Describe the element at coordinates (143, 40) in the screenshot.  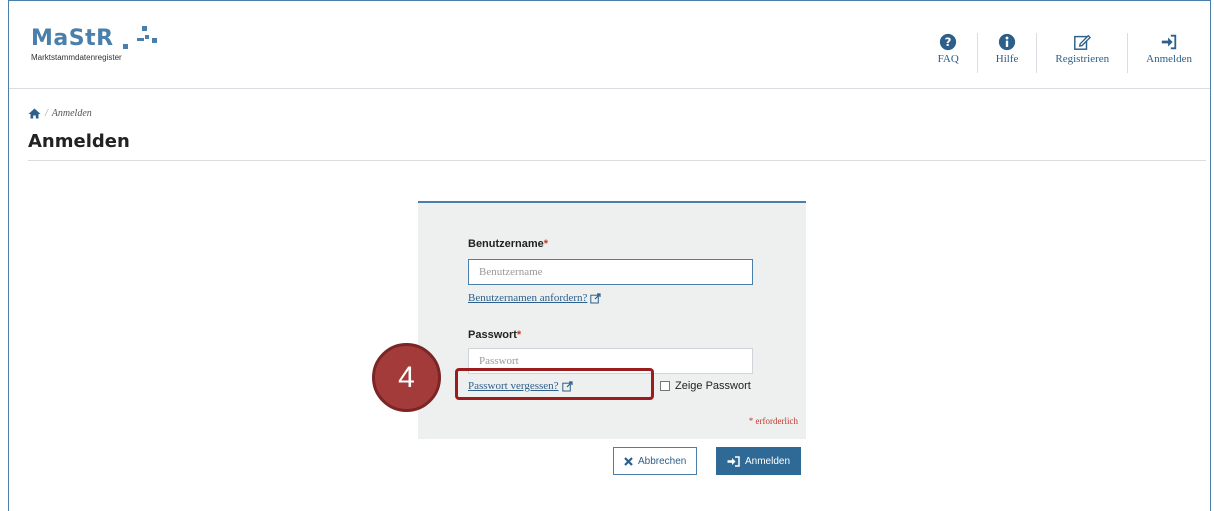
I see `logo-squares-icon` at that location.